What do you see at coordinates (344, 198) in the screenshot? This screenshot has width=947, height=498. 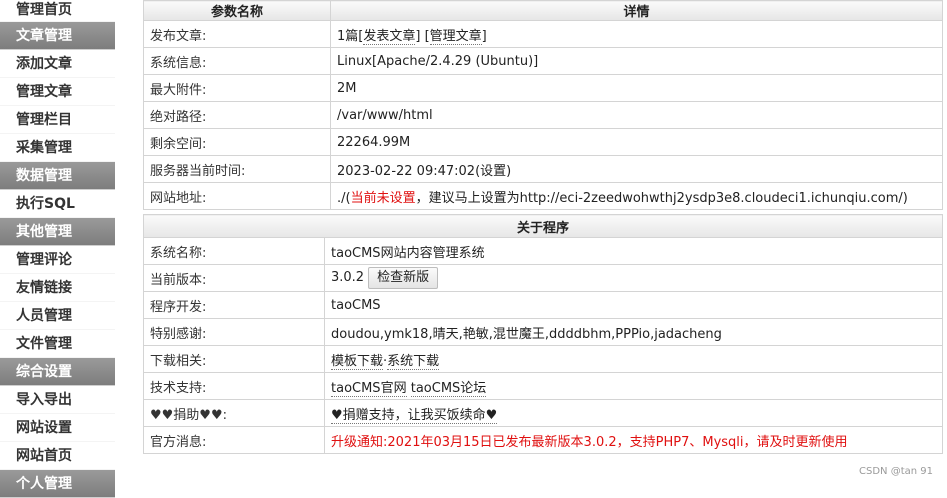 I see `site-url-prefix: ./(` at bounding box center [344, 198].